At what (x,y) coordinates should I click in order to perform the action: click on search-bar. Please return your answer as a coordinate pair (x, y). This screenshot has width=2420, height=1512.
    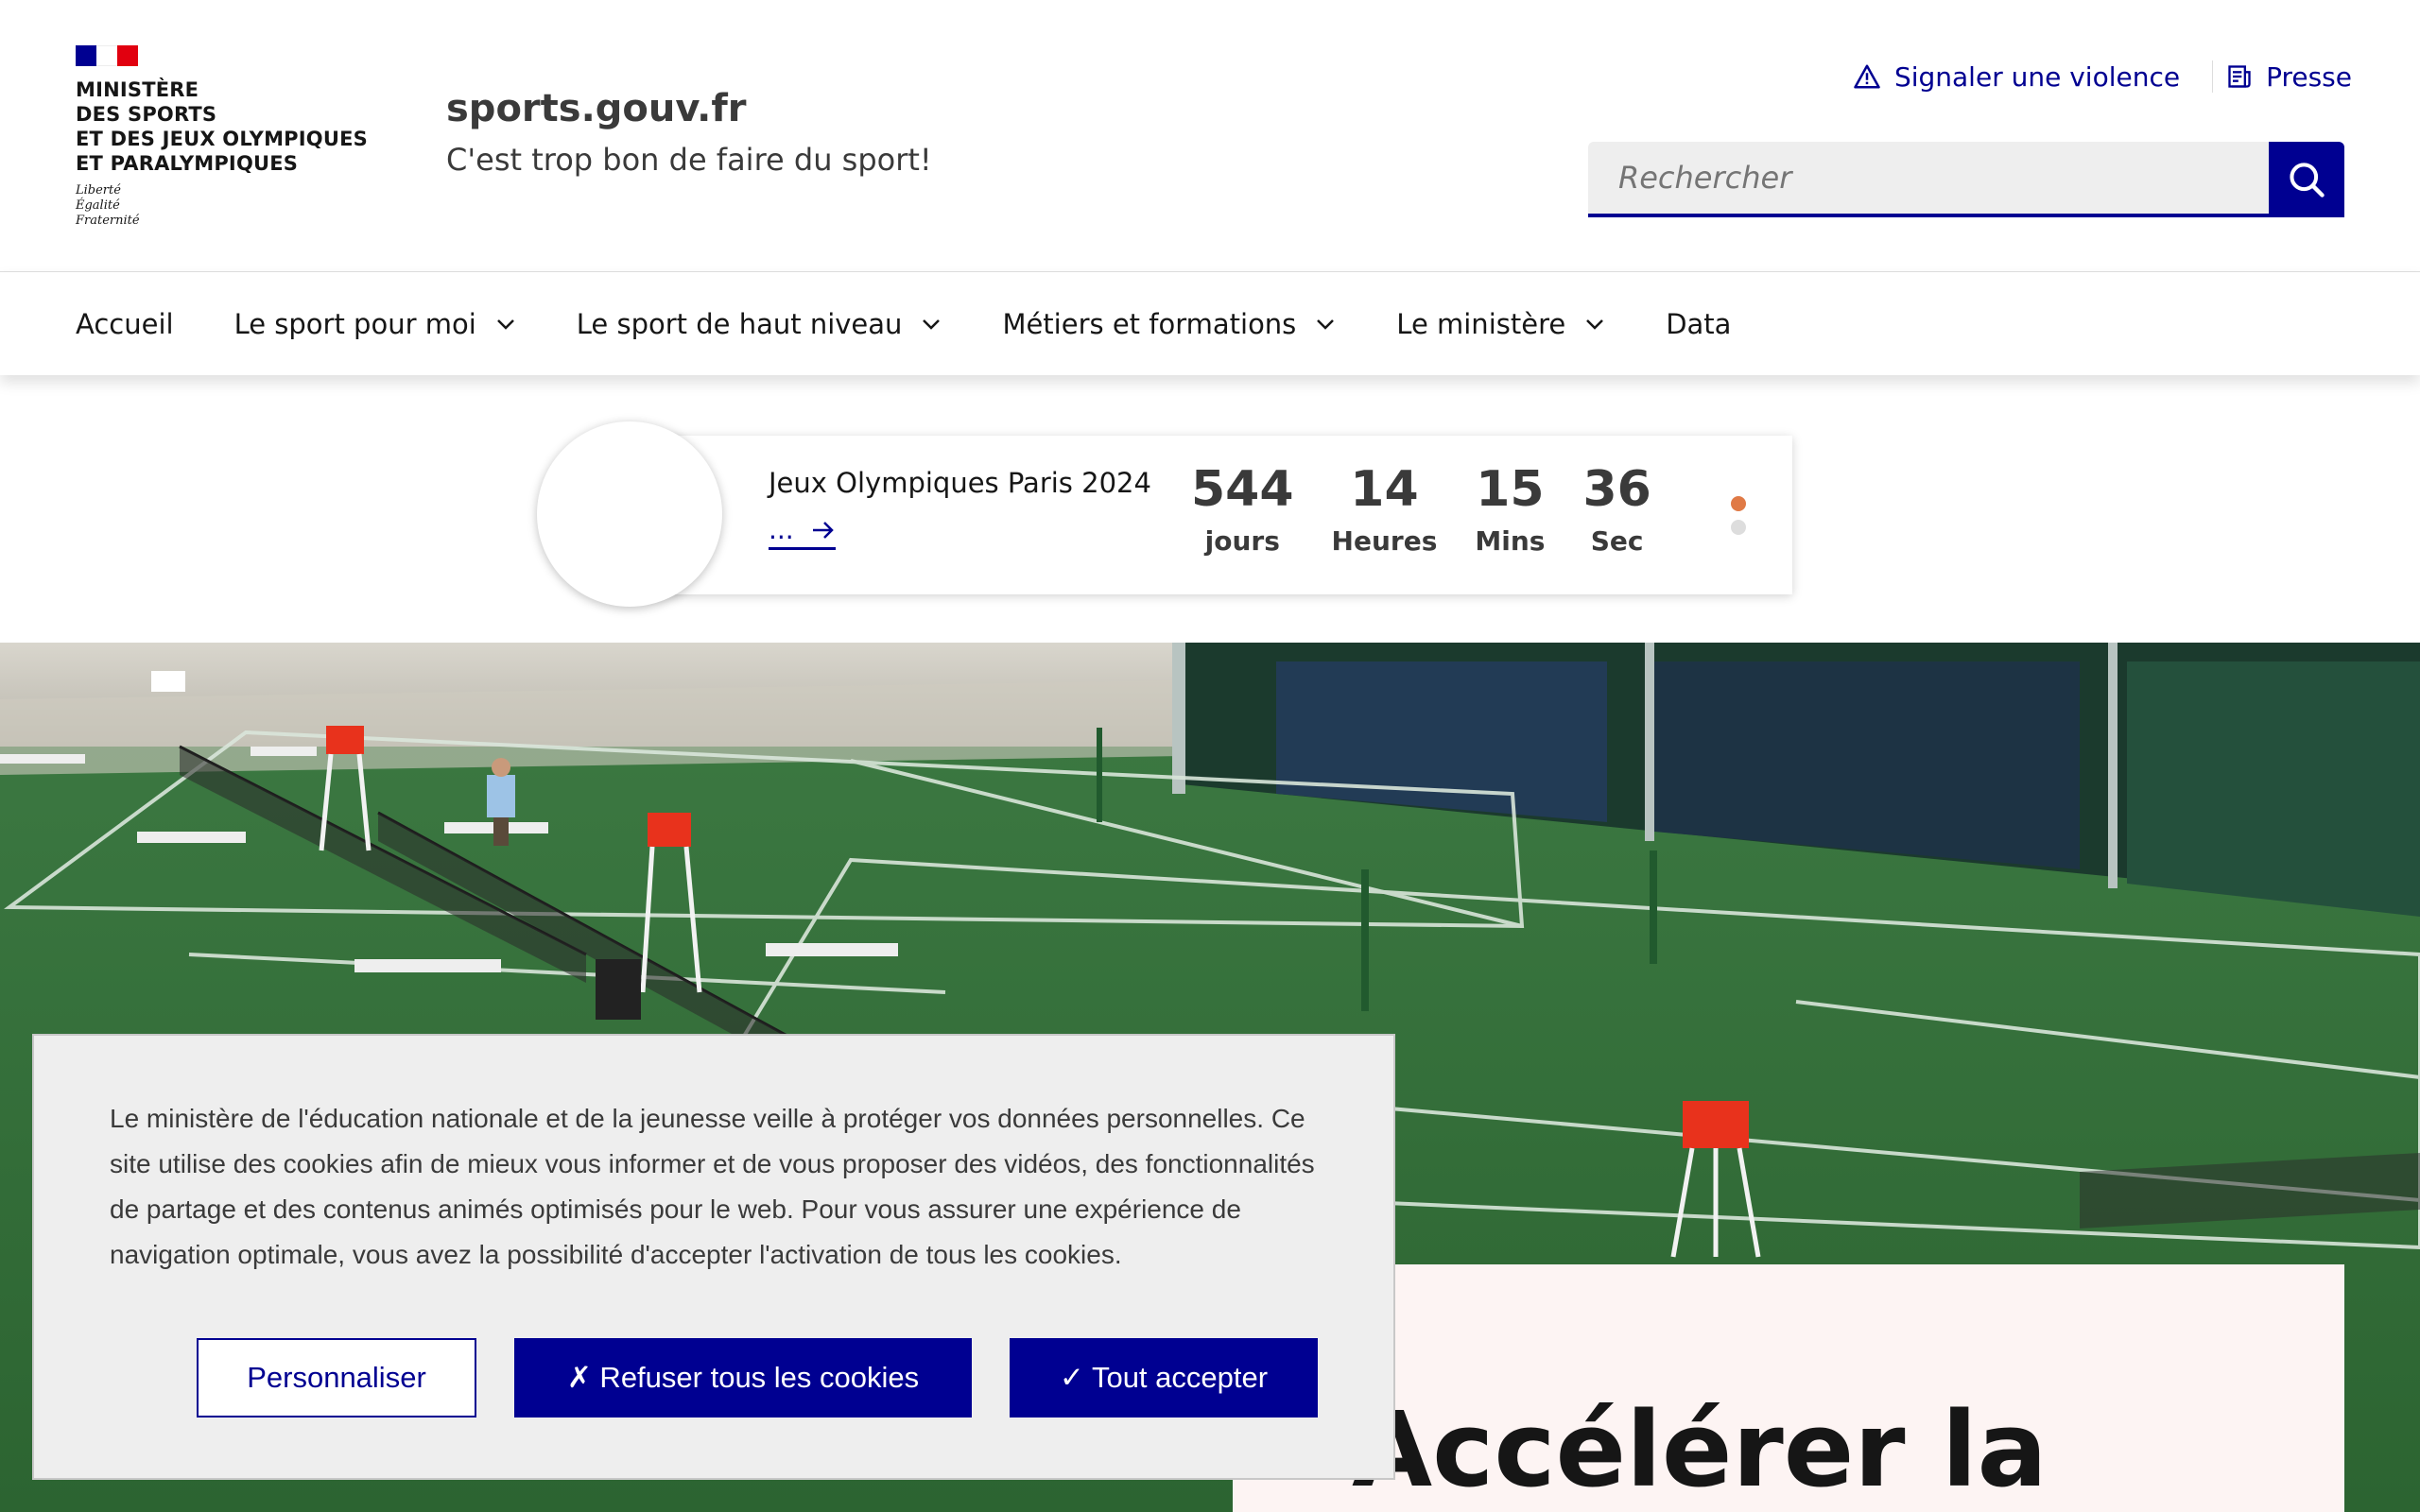
    Looking at the image, I should click on (1966, 179).